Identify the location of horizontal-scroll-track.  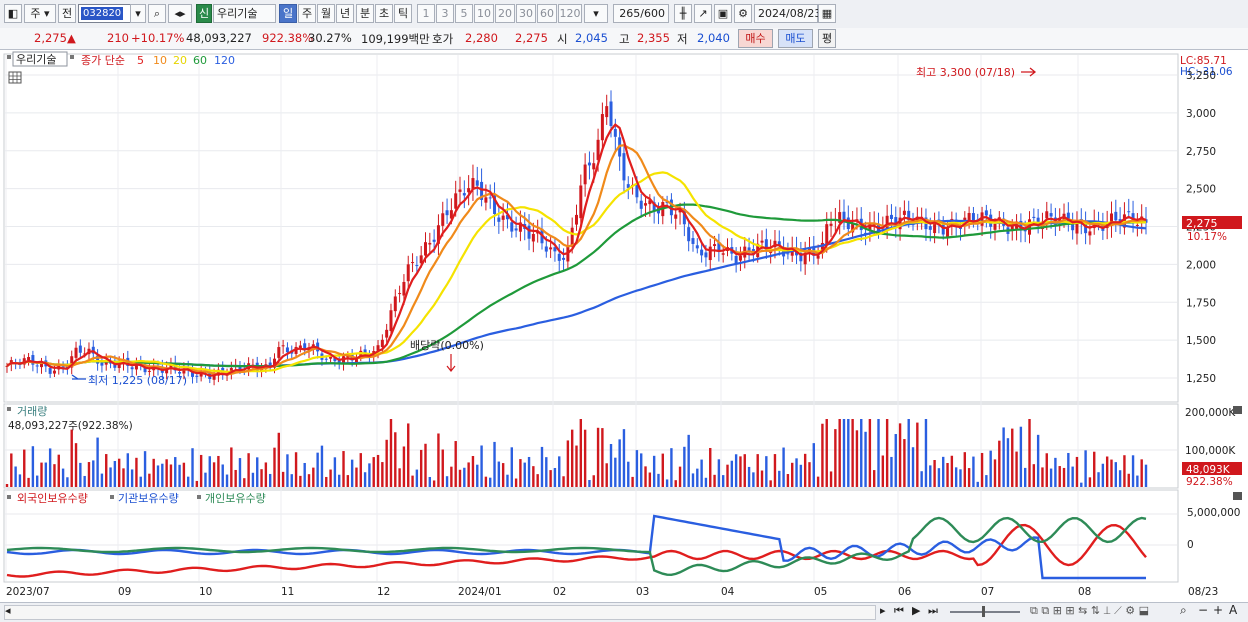
(440, 612).